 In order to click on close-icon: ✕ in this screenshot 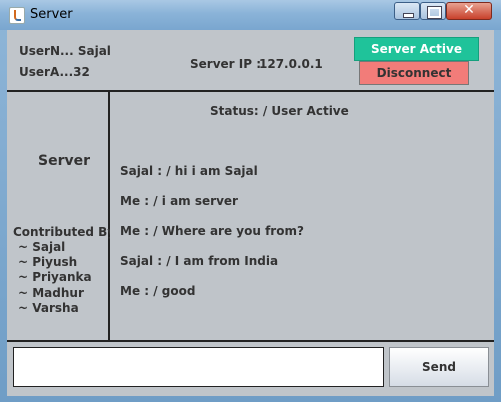, I will do `click(469, 10)`.